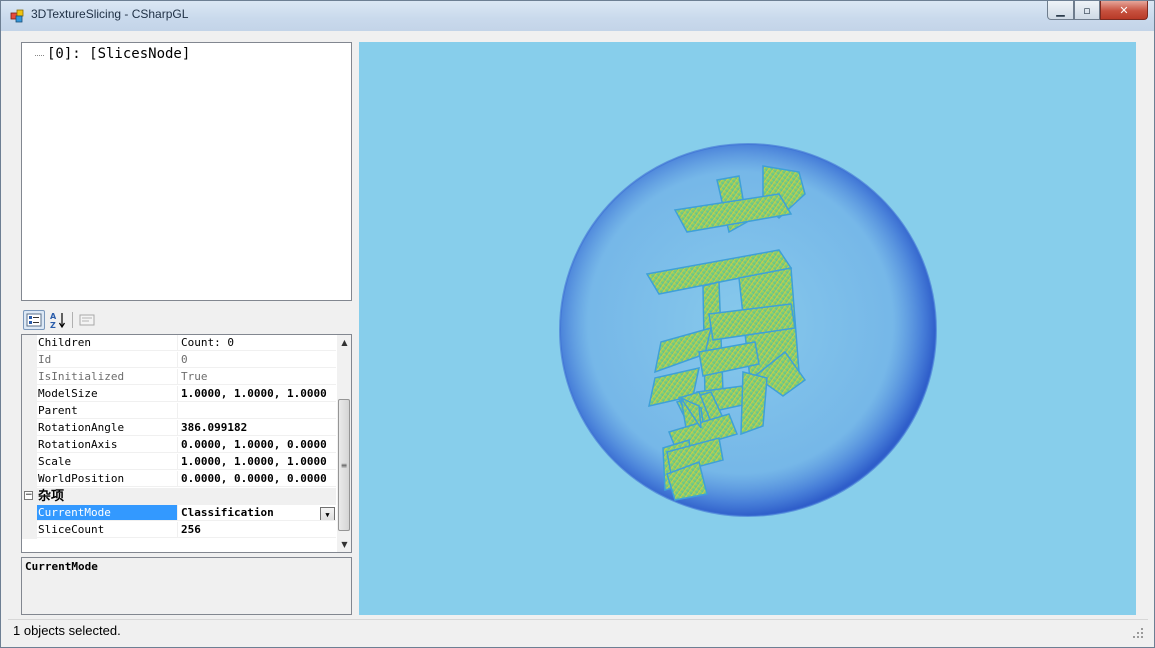 The image size is (1155, 648). I want to click on collapse-toggle-icon: −, so click(28, 495).